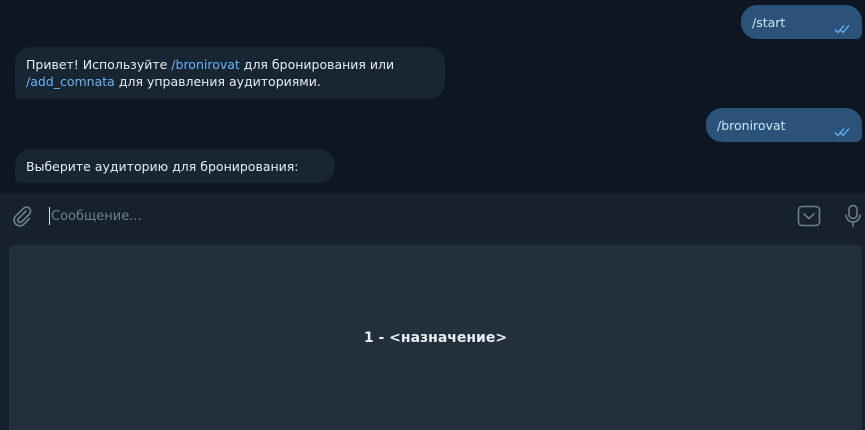 This screenshot has width=865, height=430. What do you see at coordinates (751, 125) in the screenshot?
I see `message-text: /bronirovat` at bounding box center [751, 125].